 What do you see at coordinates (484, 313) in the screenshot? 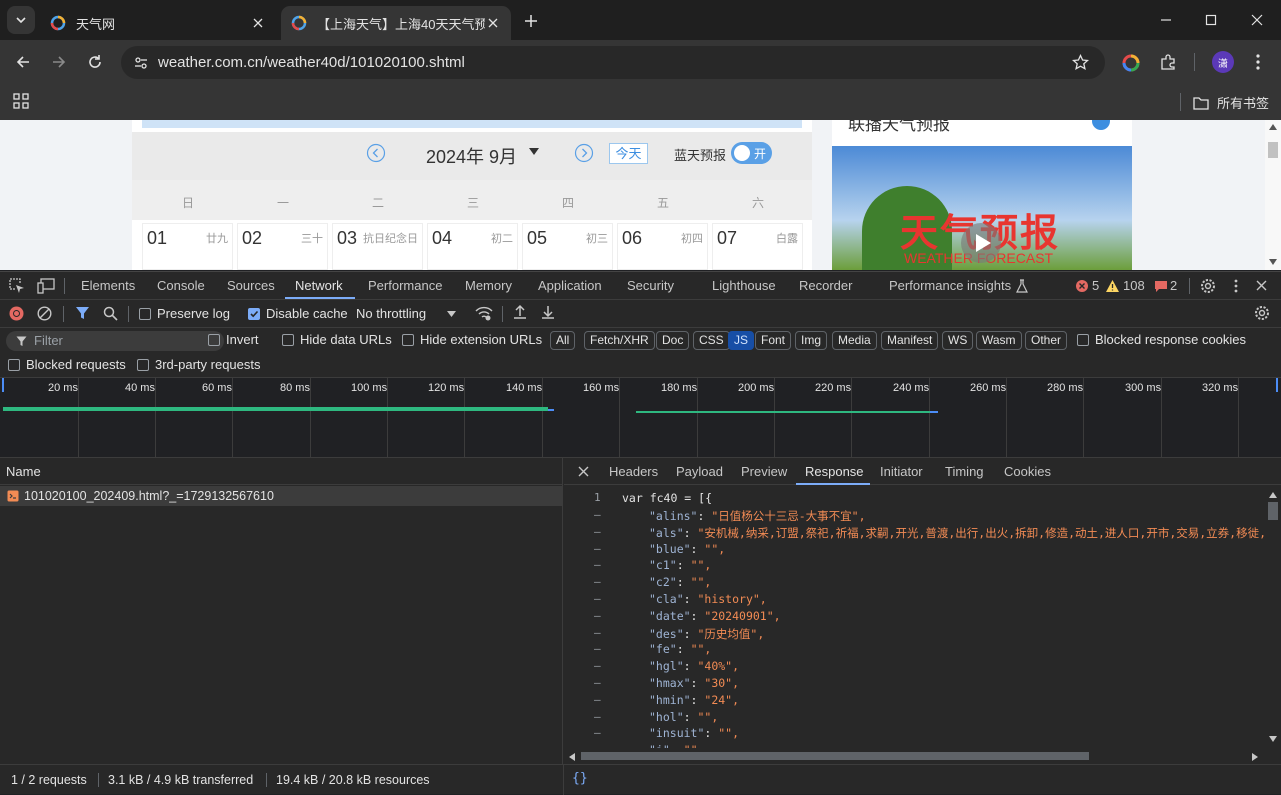
I see `network-conditions-icon` at bounding box center [484, 313].